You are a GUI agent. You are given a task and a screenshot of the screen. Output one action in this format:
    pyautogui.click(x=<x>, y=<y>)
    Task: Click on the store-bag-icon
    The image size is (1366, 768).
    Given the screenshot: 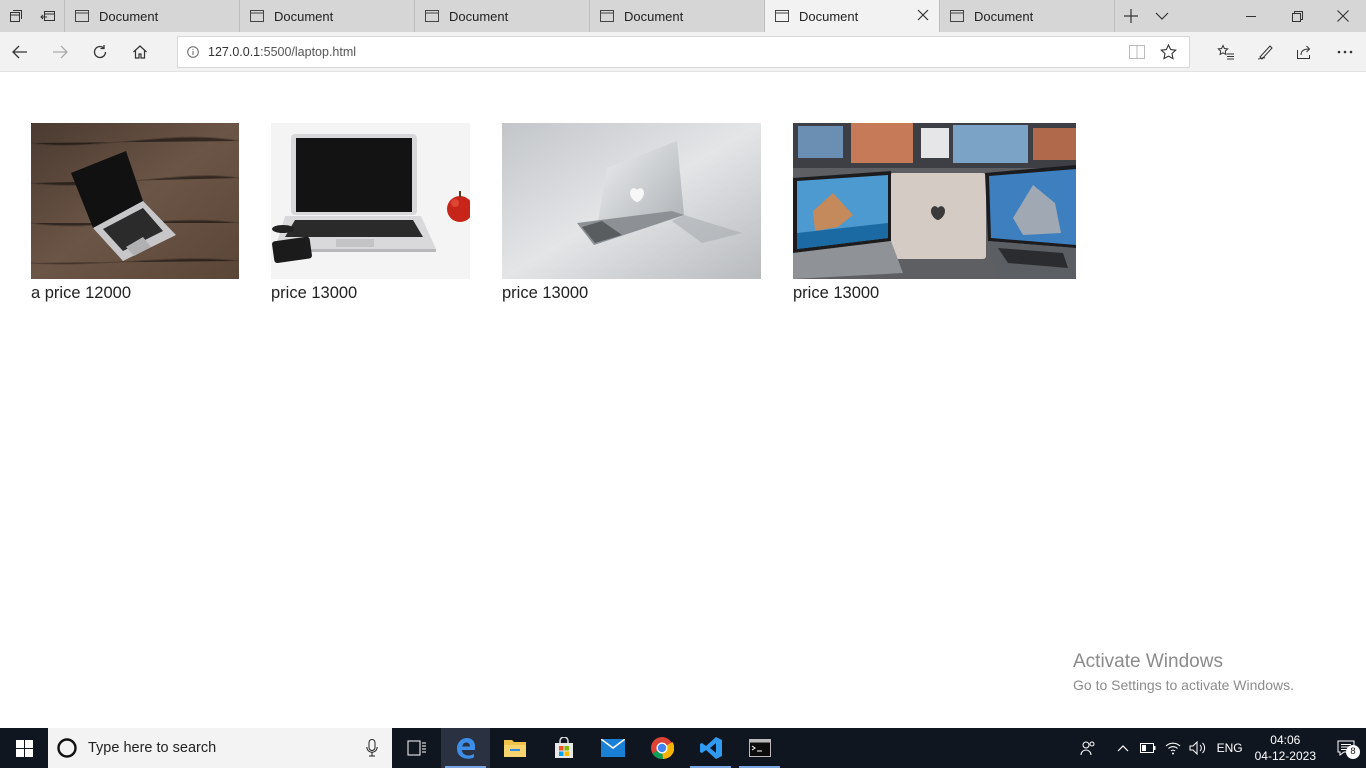 What is the action you would take?
    pyautogui.click(x=563, y=747)
    